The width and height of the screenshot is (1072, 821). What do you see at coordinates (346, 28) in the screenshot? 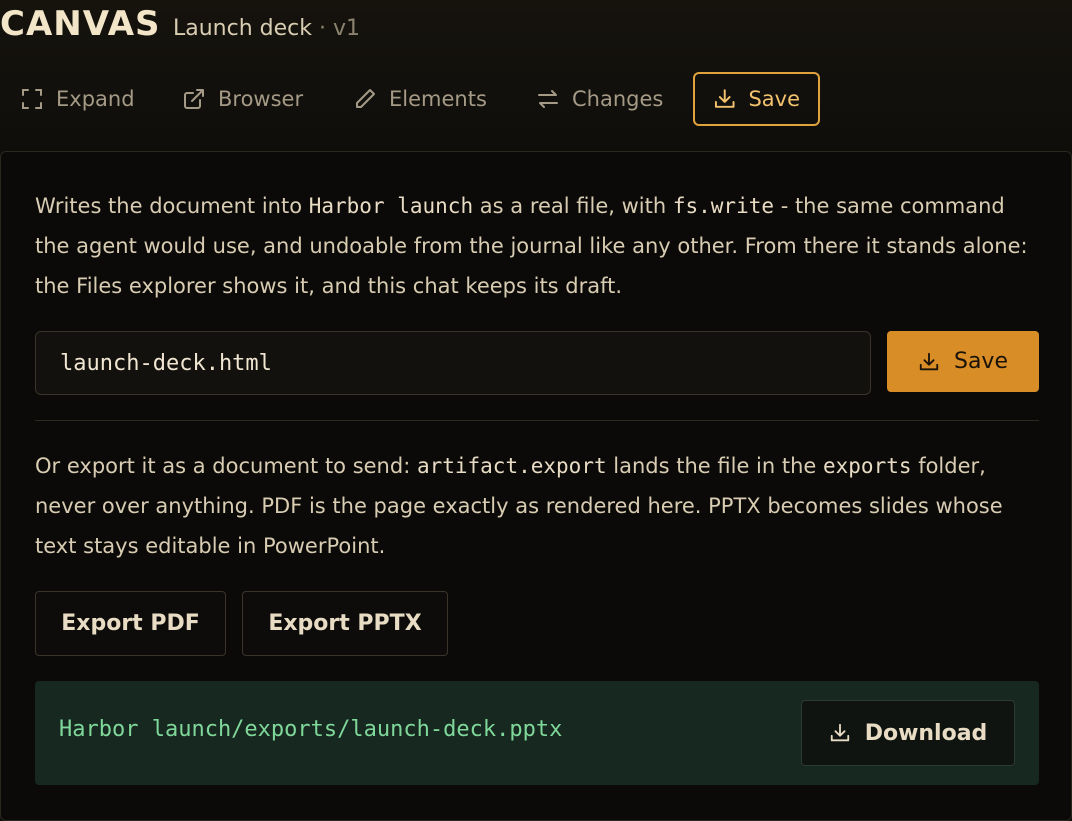
I see `document-version: v1` at bounding box center [346, 28].